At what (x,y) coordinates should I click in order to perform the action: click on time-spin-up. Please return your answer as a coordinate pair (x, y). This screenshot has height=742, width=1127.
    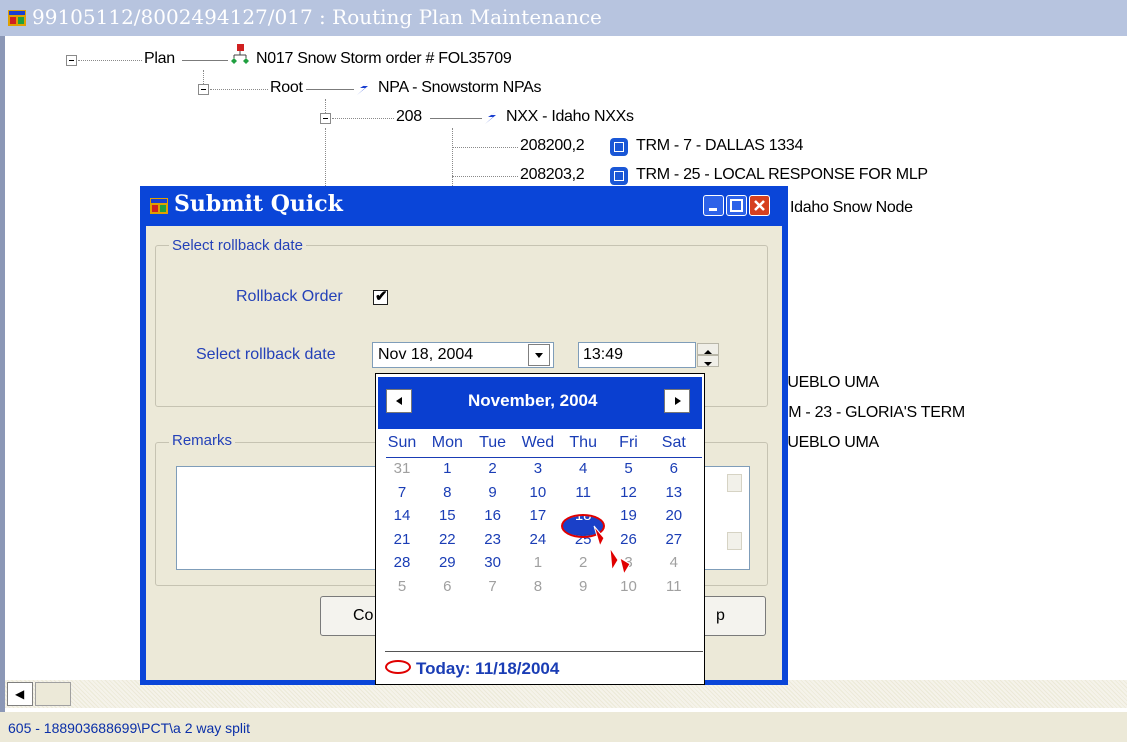
    Looking at the image, I should click on (708, 349).